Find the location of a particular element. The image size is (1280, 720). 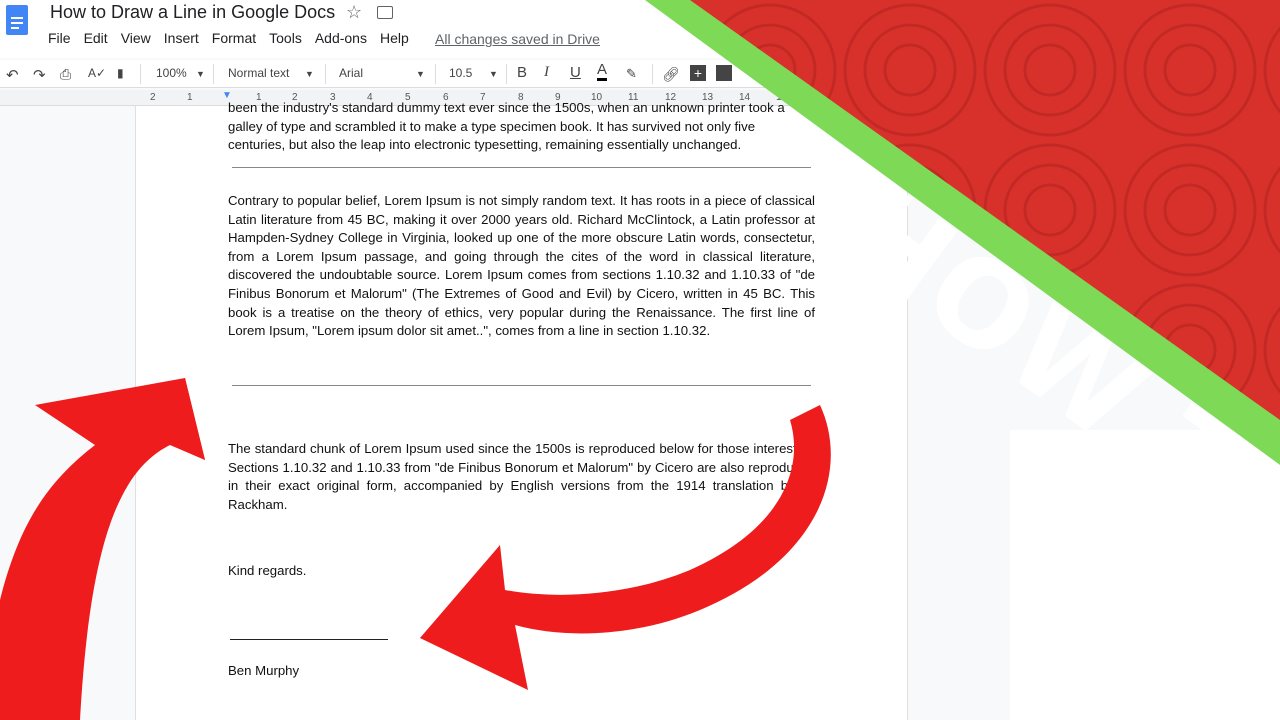

signature-line is located at coordinates (309, 639).